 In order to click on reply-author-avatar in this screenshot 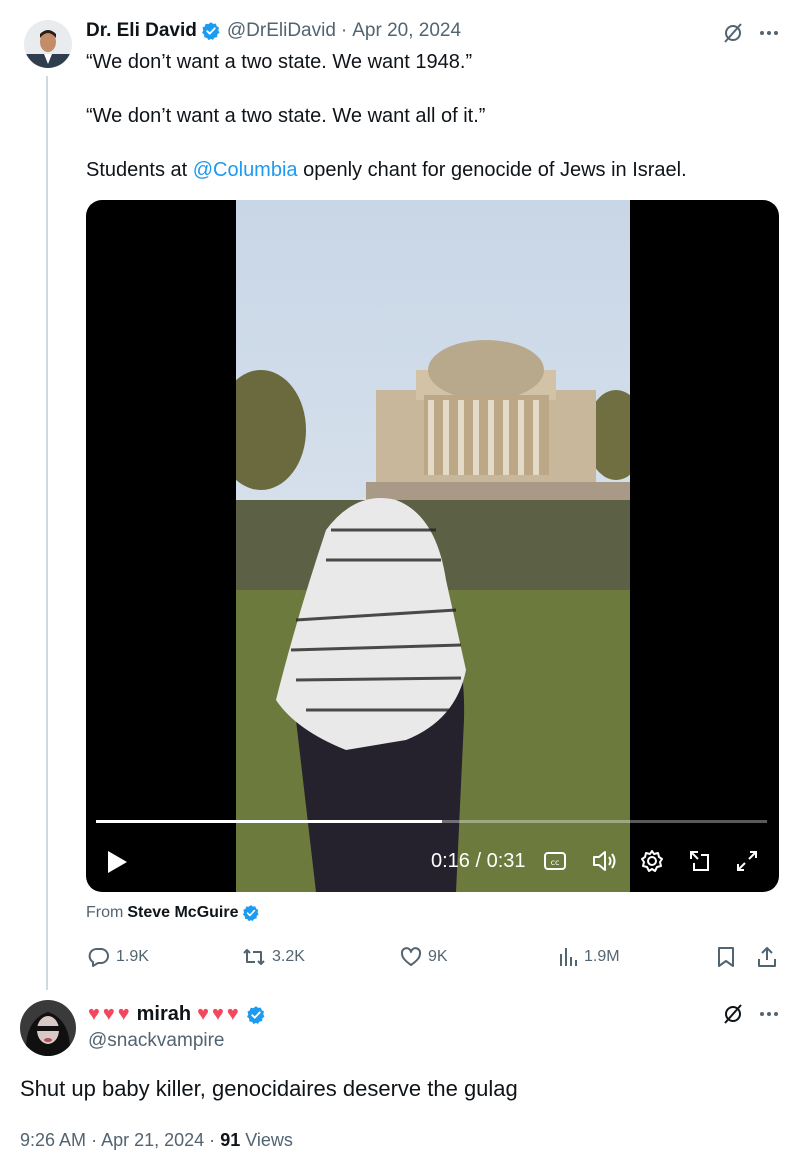, I will do `click(48, 1028)`.